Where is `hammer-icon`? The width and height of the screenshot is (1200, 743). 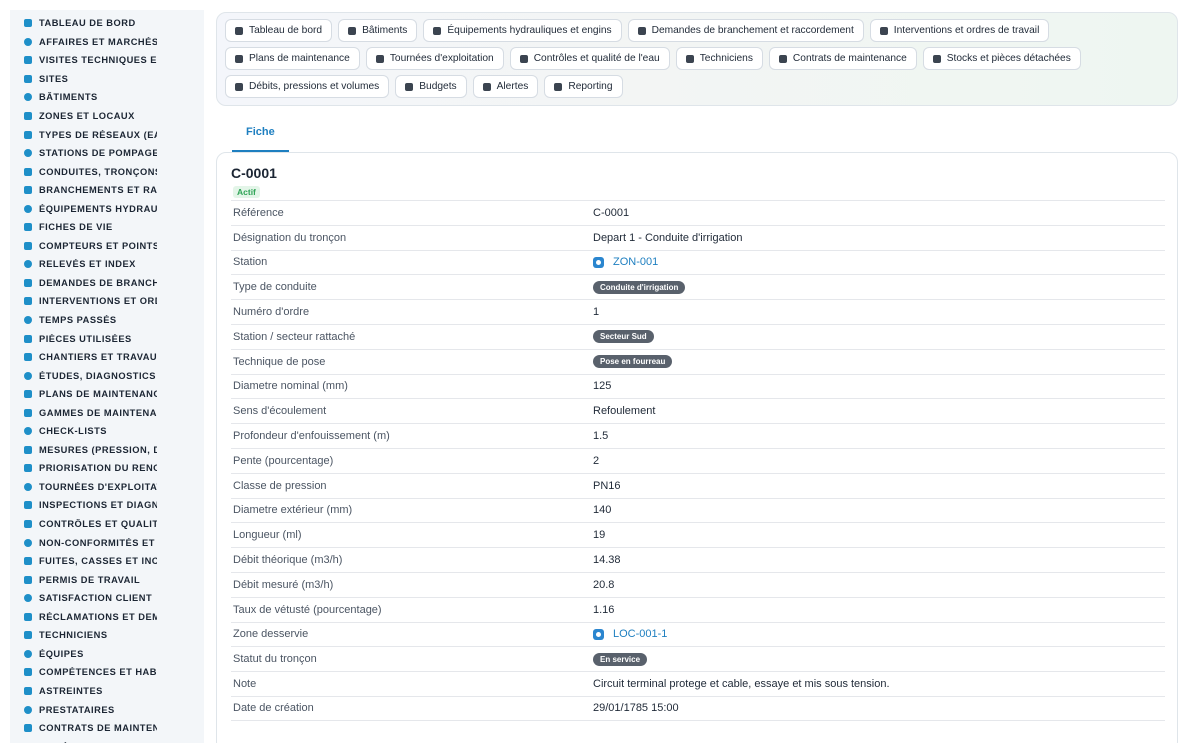
hammer-icon is located at coordinates (28, 357).